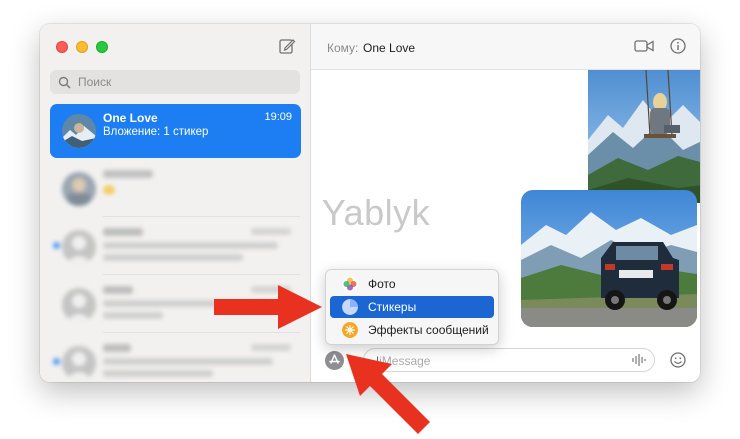  What do you see at coordinates (609, 258) in the screenshot?
I see `sent-photo-car` at bounding box center [609, 258].